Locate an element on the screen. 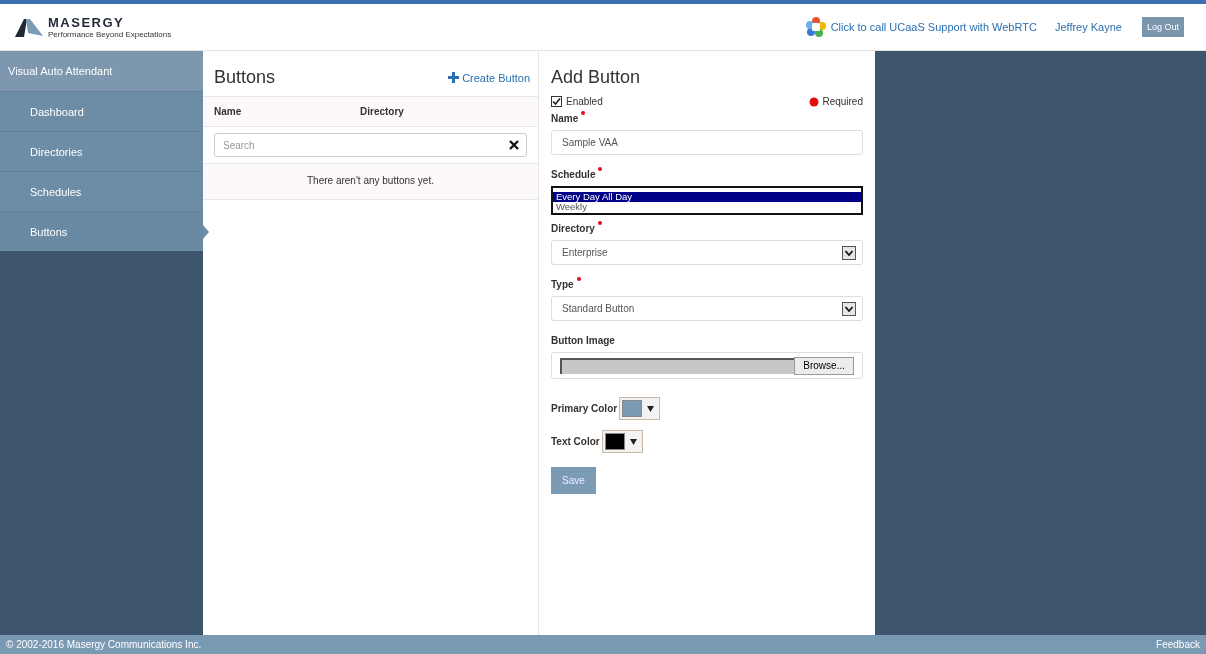 This screenshot has height=654, width=1206. sidebar-title: Visual Auto Attendant is located at coordinates (101, 71).